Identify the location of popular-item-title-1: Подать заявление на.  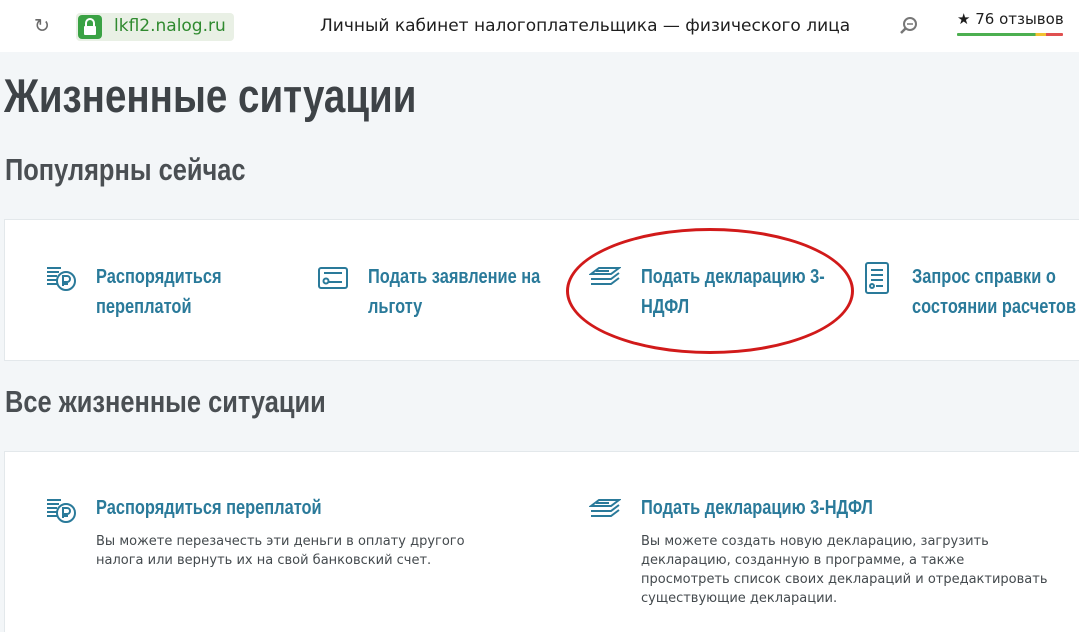
(454, 277).